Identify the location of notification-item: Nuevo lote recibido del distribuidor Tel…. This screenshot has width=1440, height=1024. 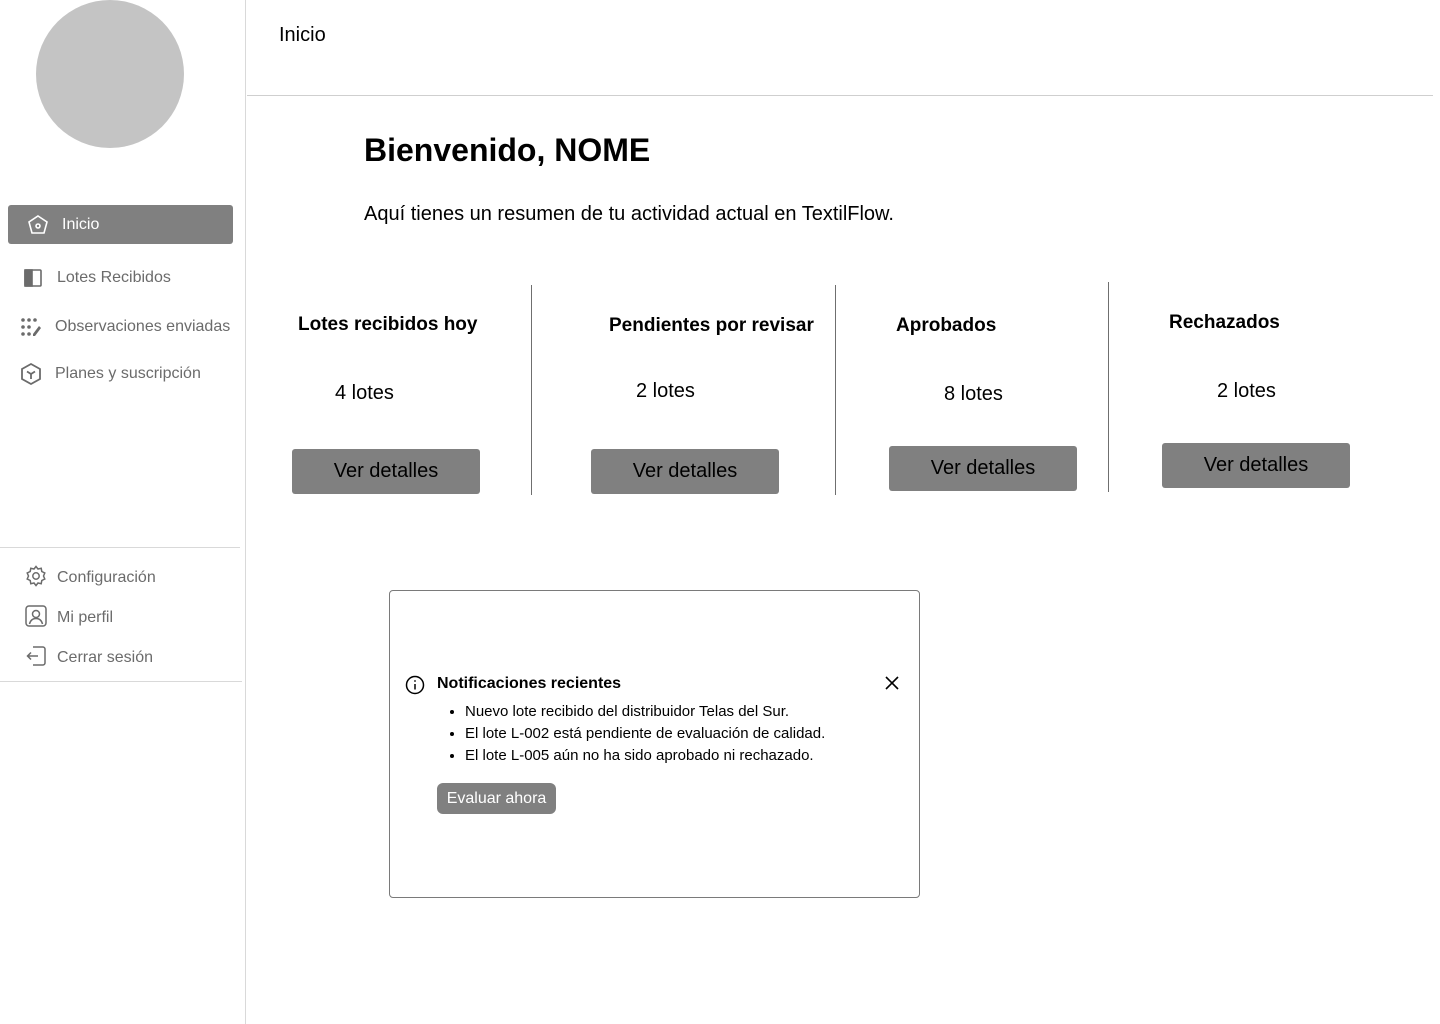
(645, 712).